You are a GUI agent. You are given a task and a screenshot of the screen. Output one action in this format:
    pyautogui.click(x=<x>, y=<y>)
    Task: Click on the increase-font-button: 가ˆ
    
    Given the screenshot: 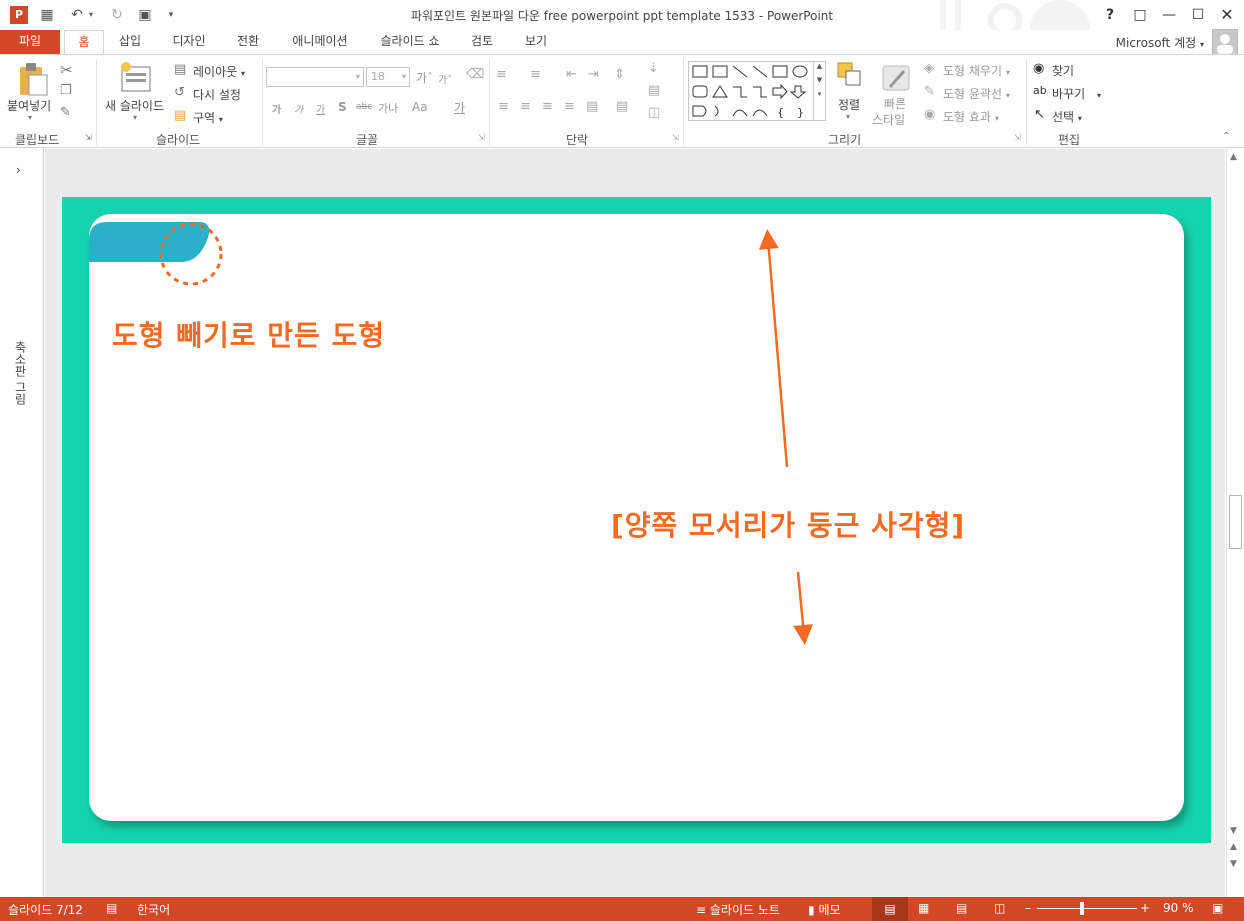 What is the action you would take?
    pyautogui.click(x=424, y=77)
    